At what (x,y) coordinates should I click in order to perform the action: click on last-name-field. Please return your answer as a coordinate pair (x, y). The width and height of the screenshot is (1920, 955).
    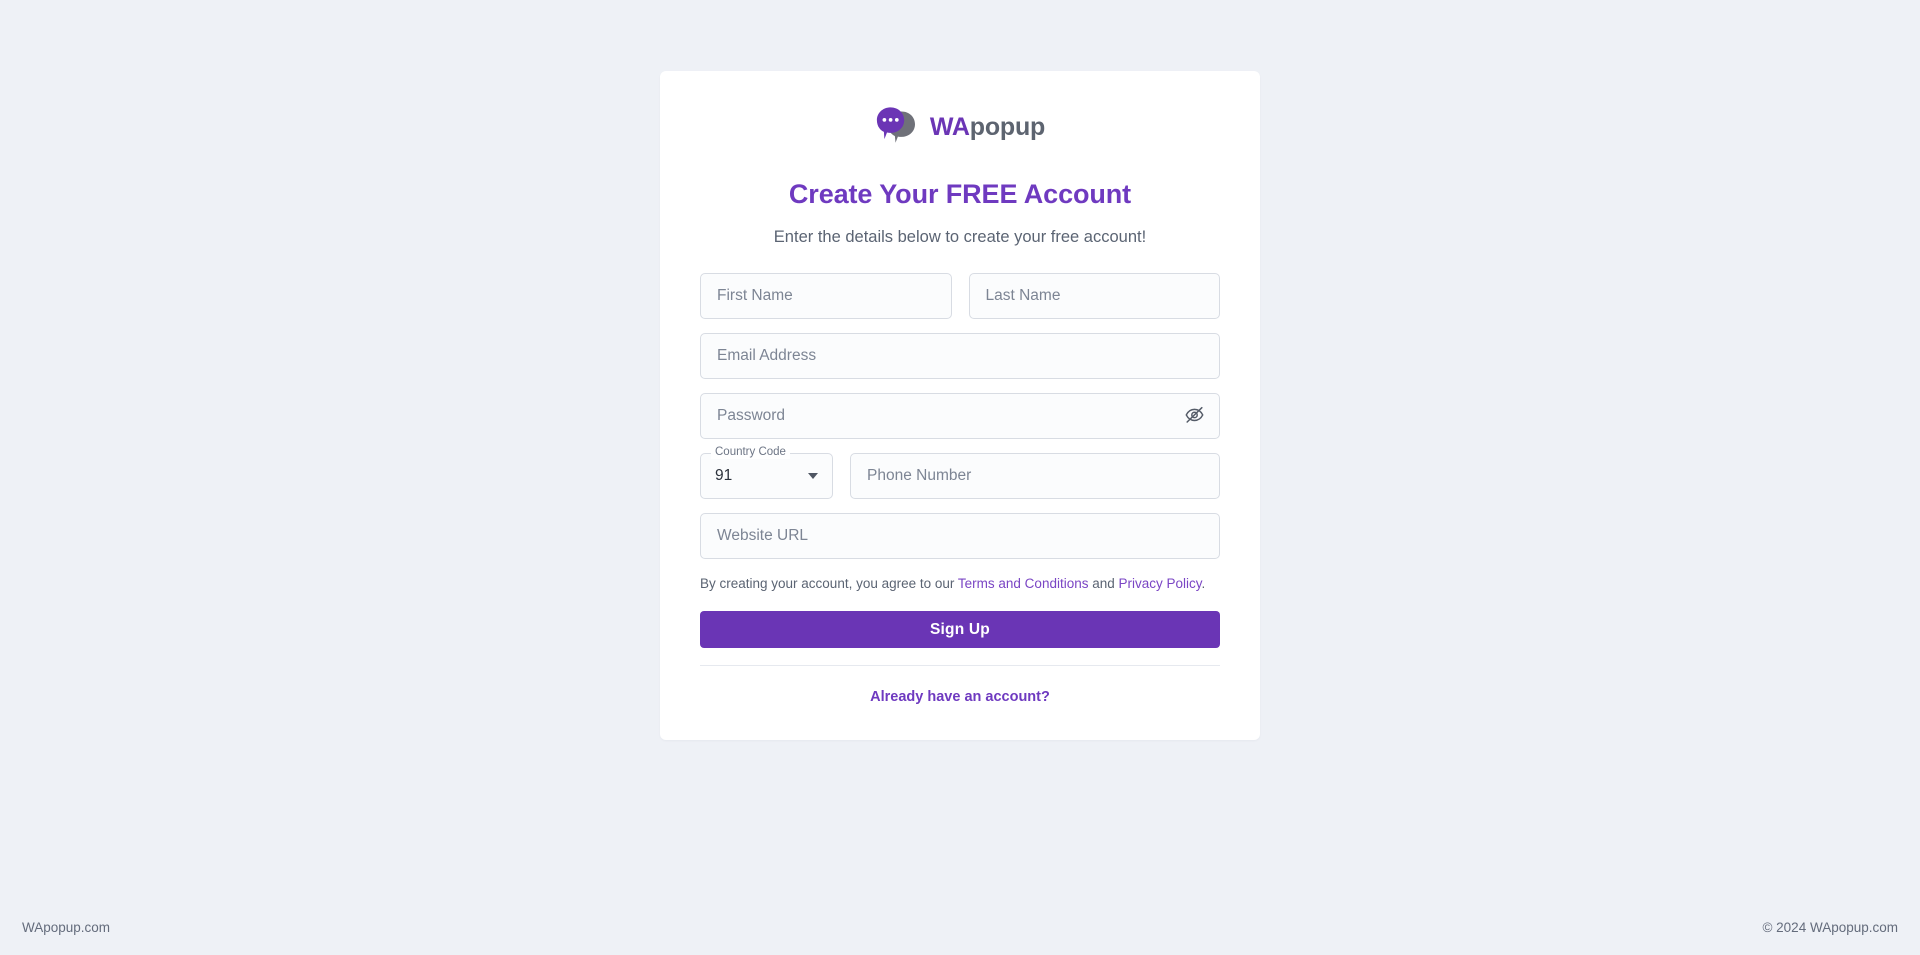
    Looking at the image, I should click on (1094, 296).